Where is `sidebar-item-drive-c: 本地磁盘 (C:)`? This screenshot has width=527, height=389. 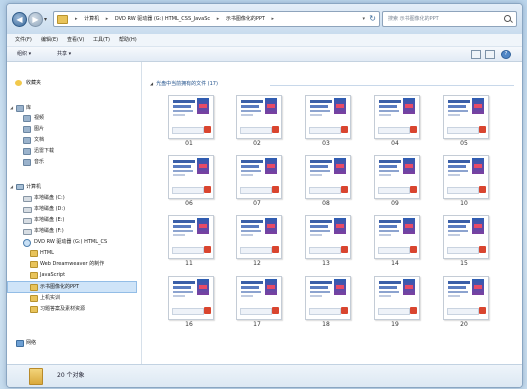 sidebar-item-drive-c: 本地磁盘 (C:) is located at coordinates (72, 198).